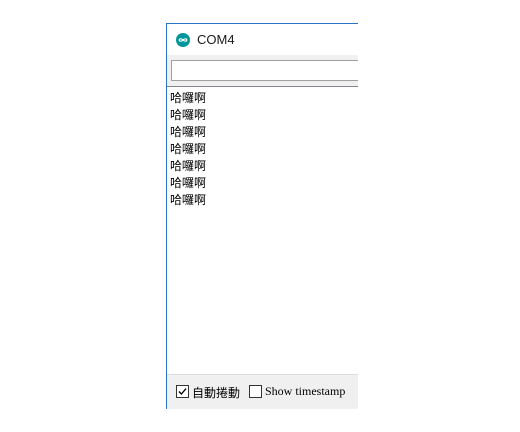  Describe the element at coordinates (305, 391) in the screenshot. I see `timestamp-label: Show timestamp` at that location.